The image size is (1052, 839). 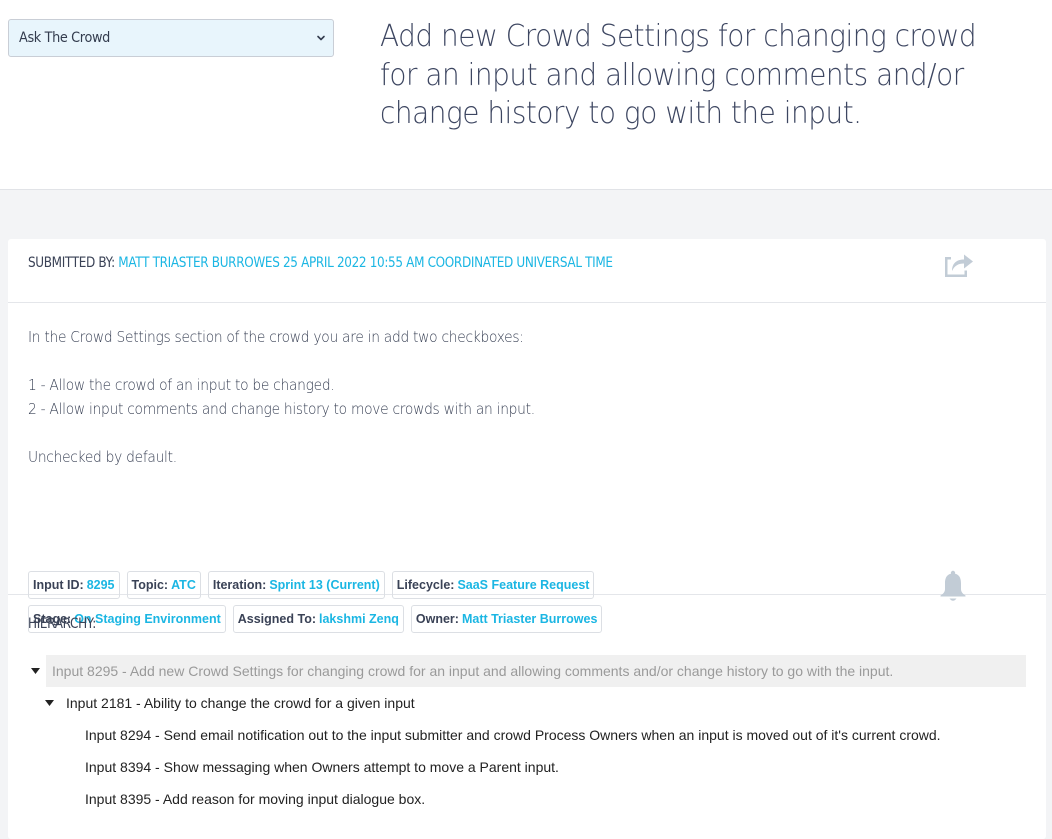 I want to click on tag-value: ATC, so click(x=183, y=585).